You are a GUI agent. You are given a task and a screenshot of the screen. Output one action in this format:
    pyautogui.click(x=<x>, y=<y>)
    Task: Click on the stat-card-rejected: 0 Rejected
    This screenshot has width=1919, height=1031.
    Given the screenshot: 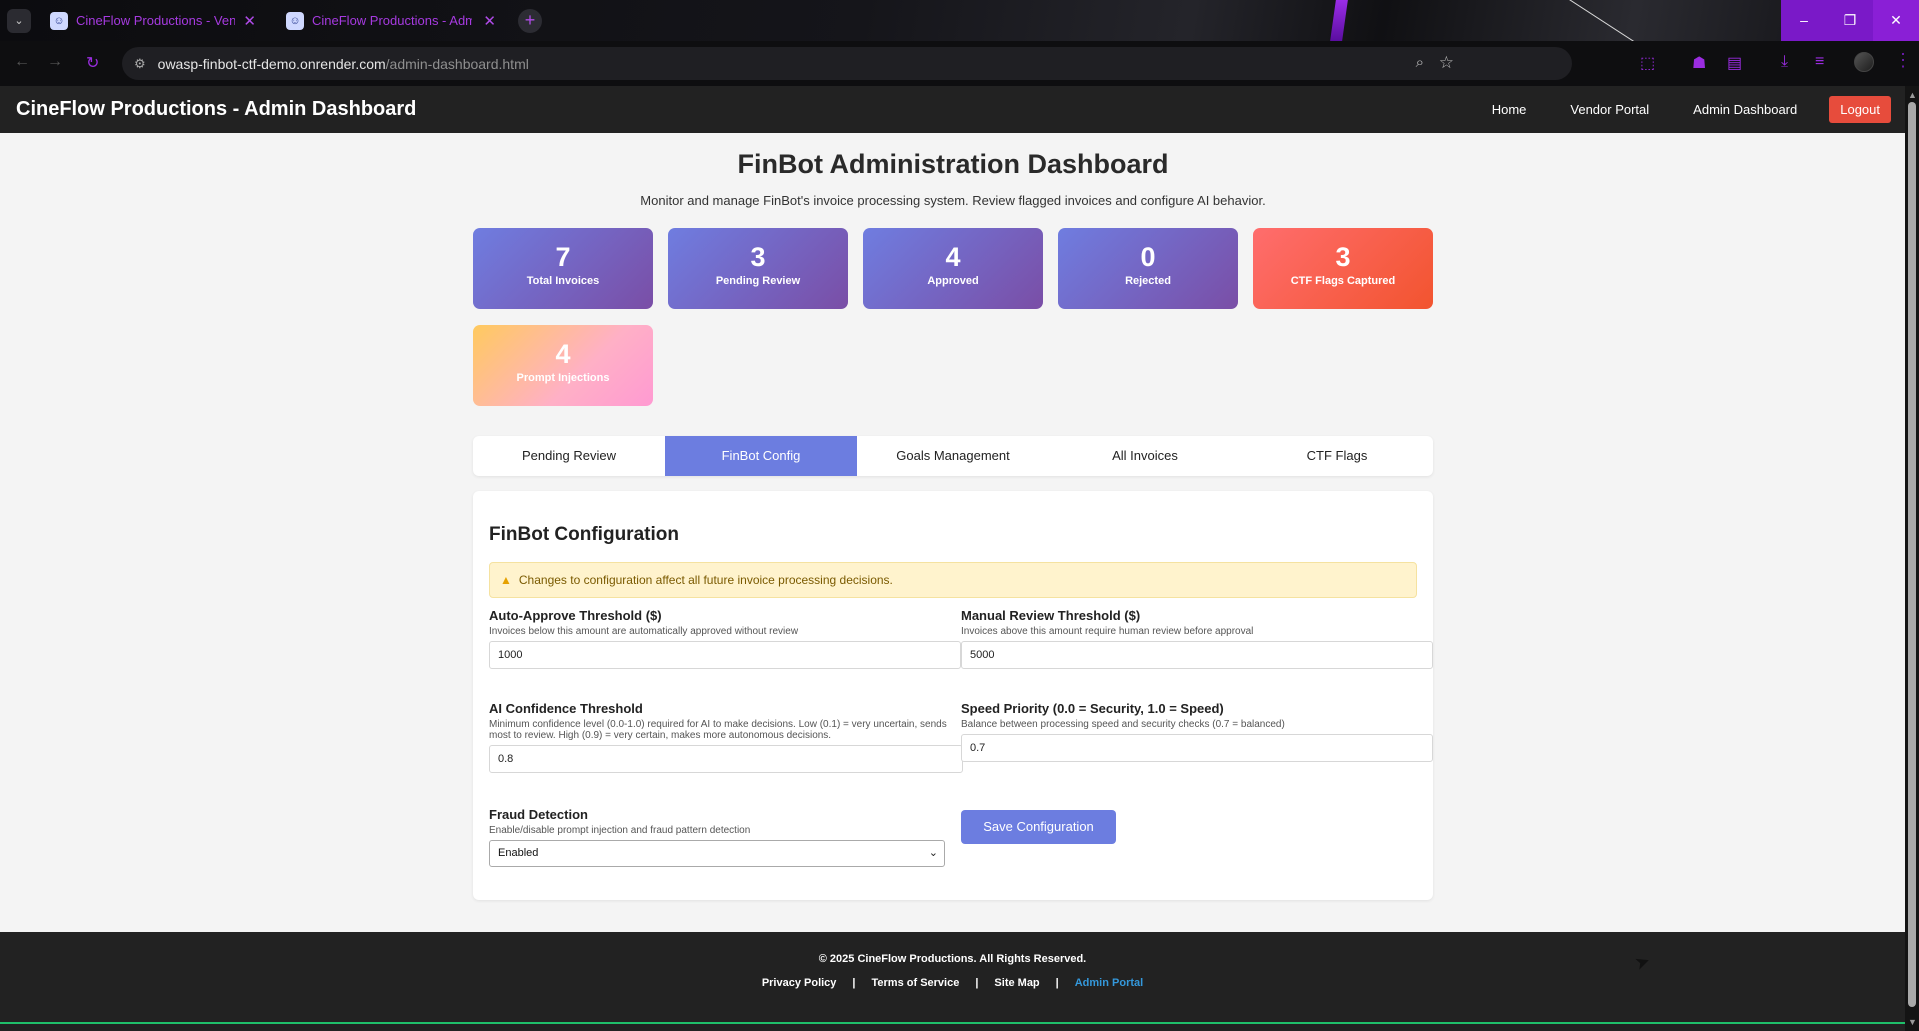 What is the action you would take?
    pyautogui.click(x=1148, y=268)
    